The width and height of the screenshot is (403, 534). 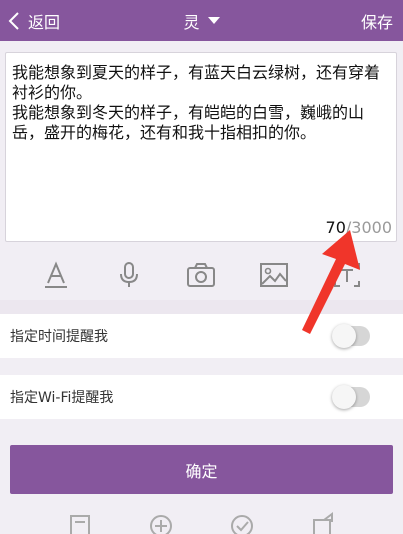 I want to click on image-icon, so click(x=274, y=275).